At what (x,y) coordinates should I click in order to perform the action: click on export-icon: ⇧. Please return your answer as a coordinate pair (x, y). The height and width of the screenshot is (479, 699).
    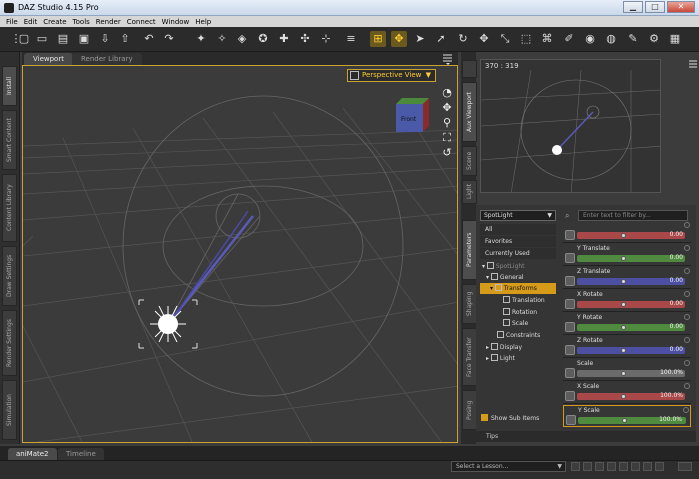
    Looking at the image, I should click on (125, 39).